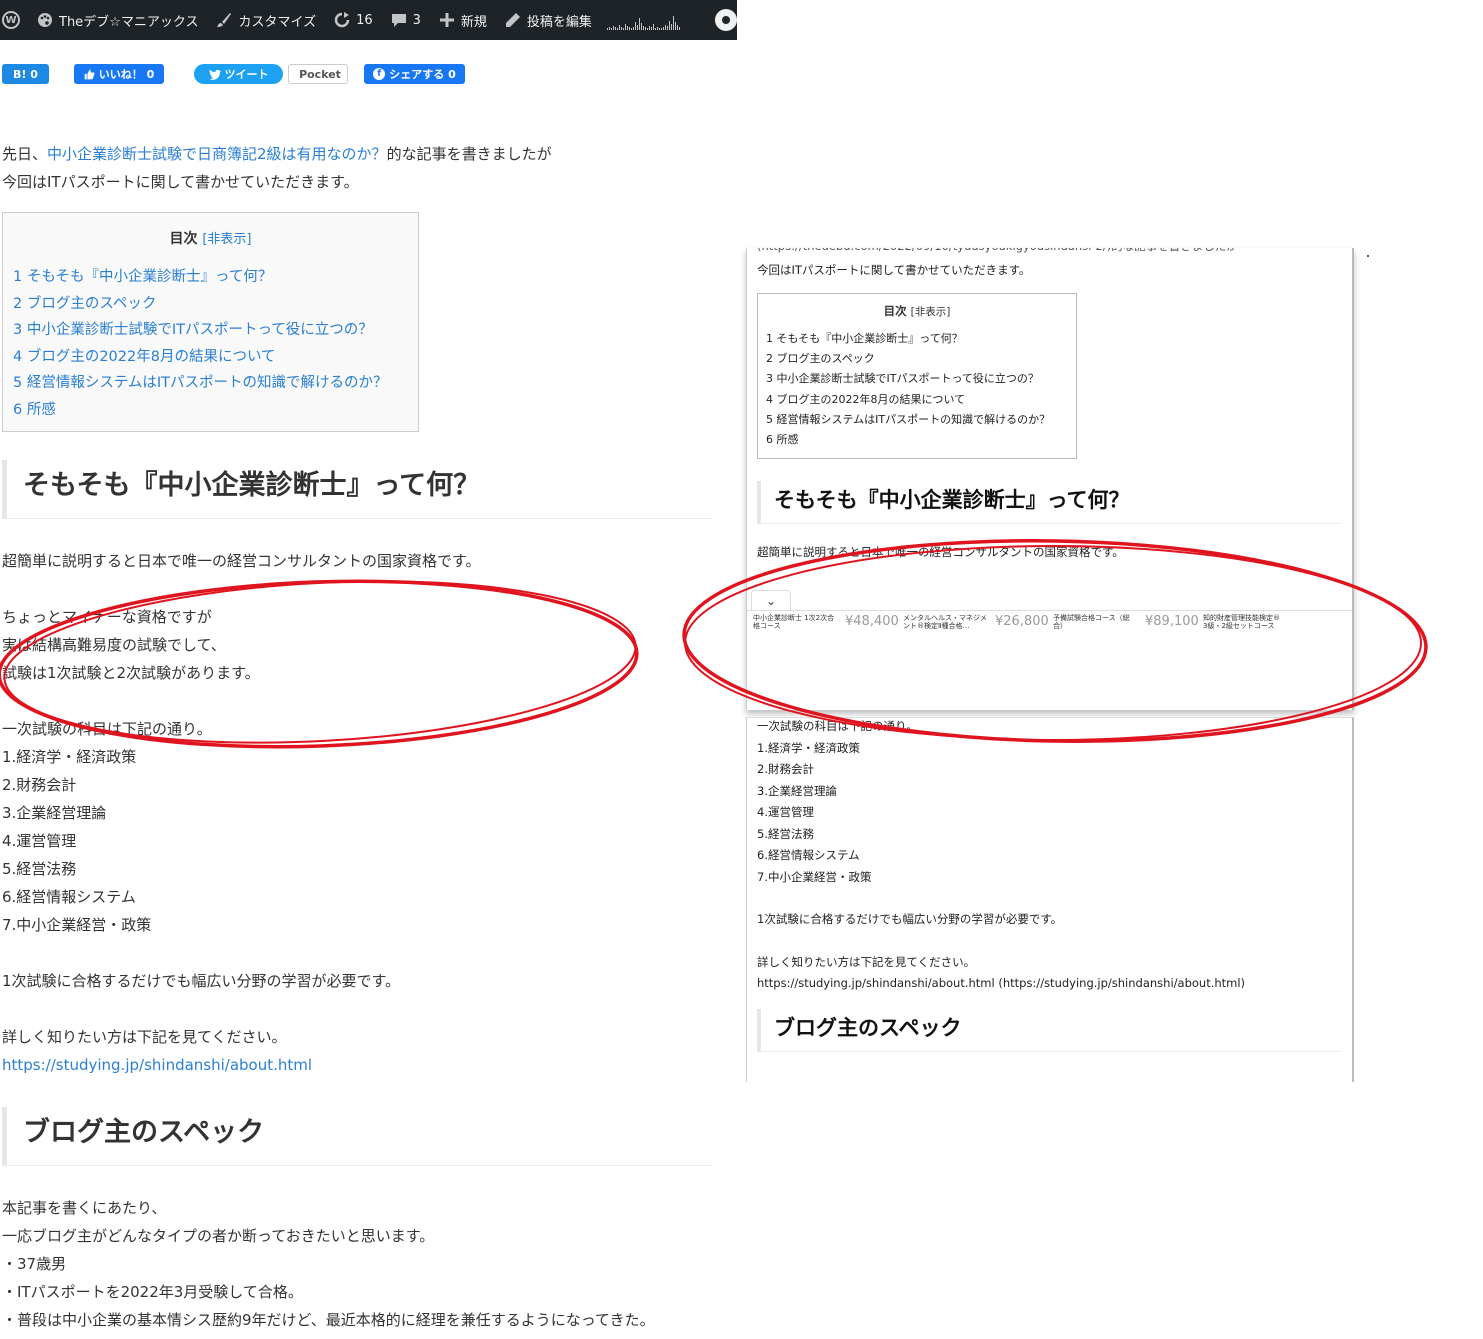  I want to click on intro-line-2: 今回はITパスポートに関して書かせていただきます。, so click(180, 182).